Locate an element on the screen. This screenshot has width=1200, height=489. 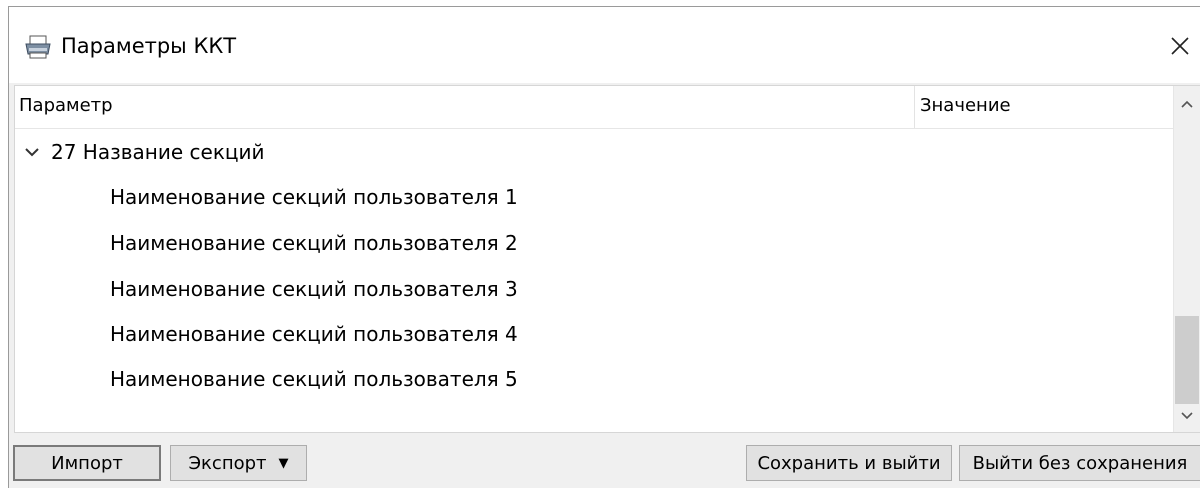
group-row: 27 Название секций is located at coordinates (595, 154).